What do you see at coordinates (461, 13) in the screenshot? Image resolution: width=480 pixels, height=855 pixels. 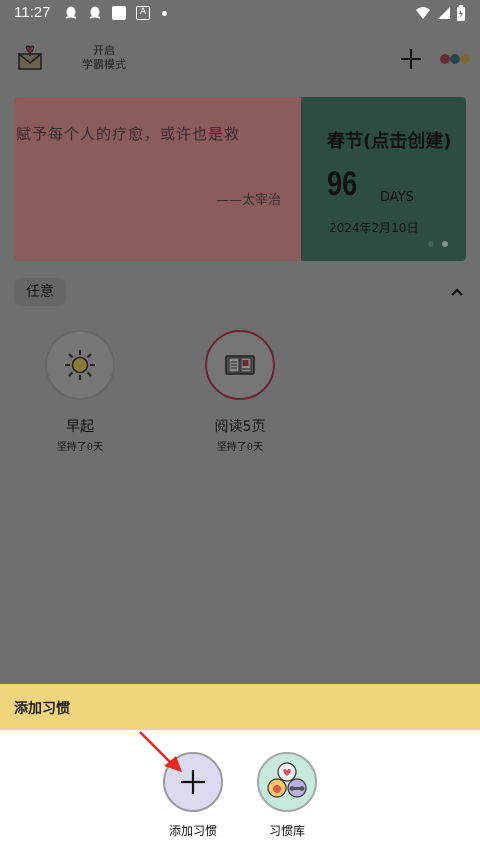 I see `battery-icon` at bounding box center [461, 13].